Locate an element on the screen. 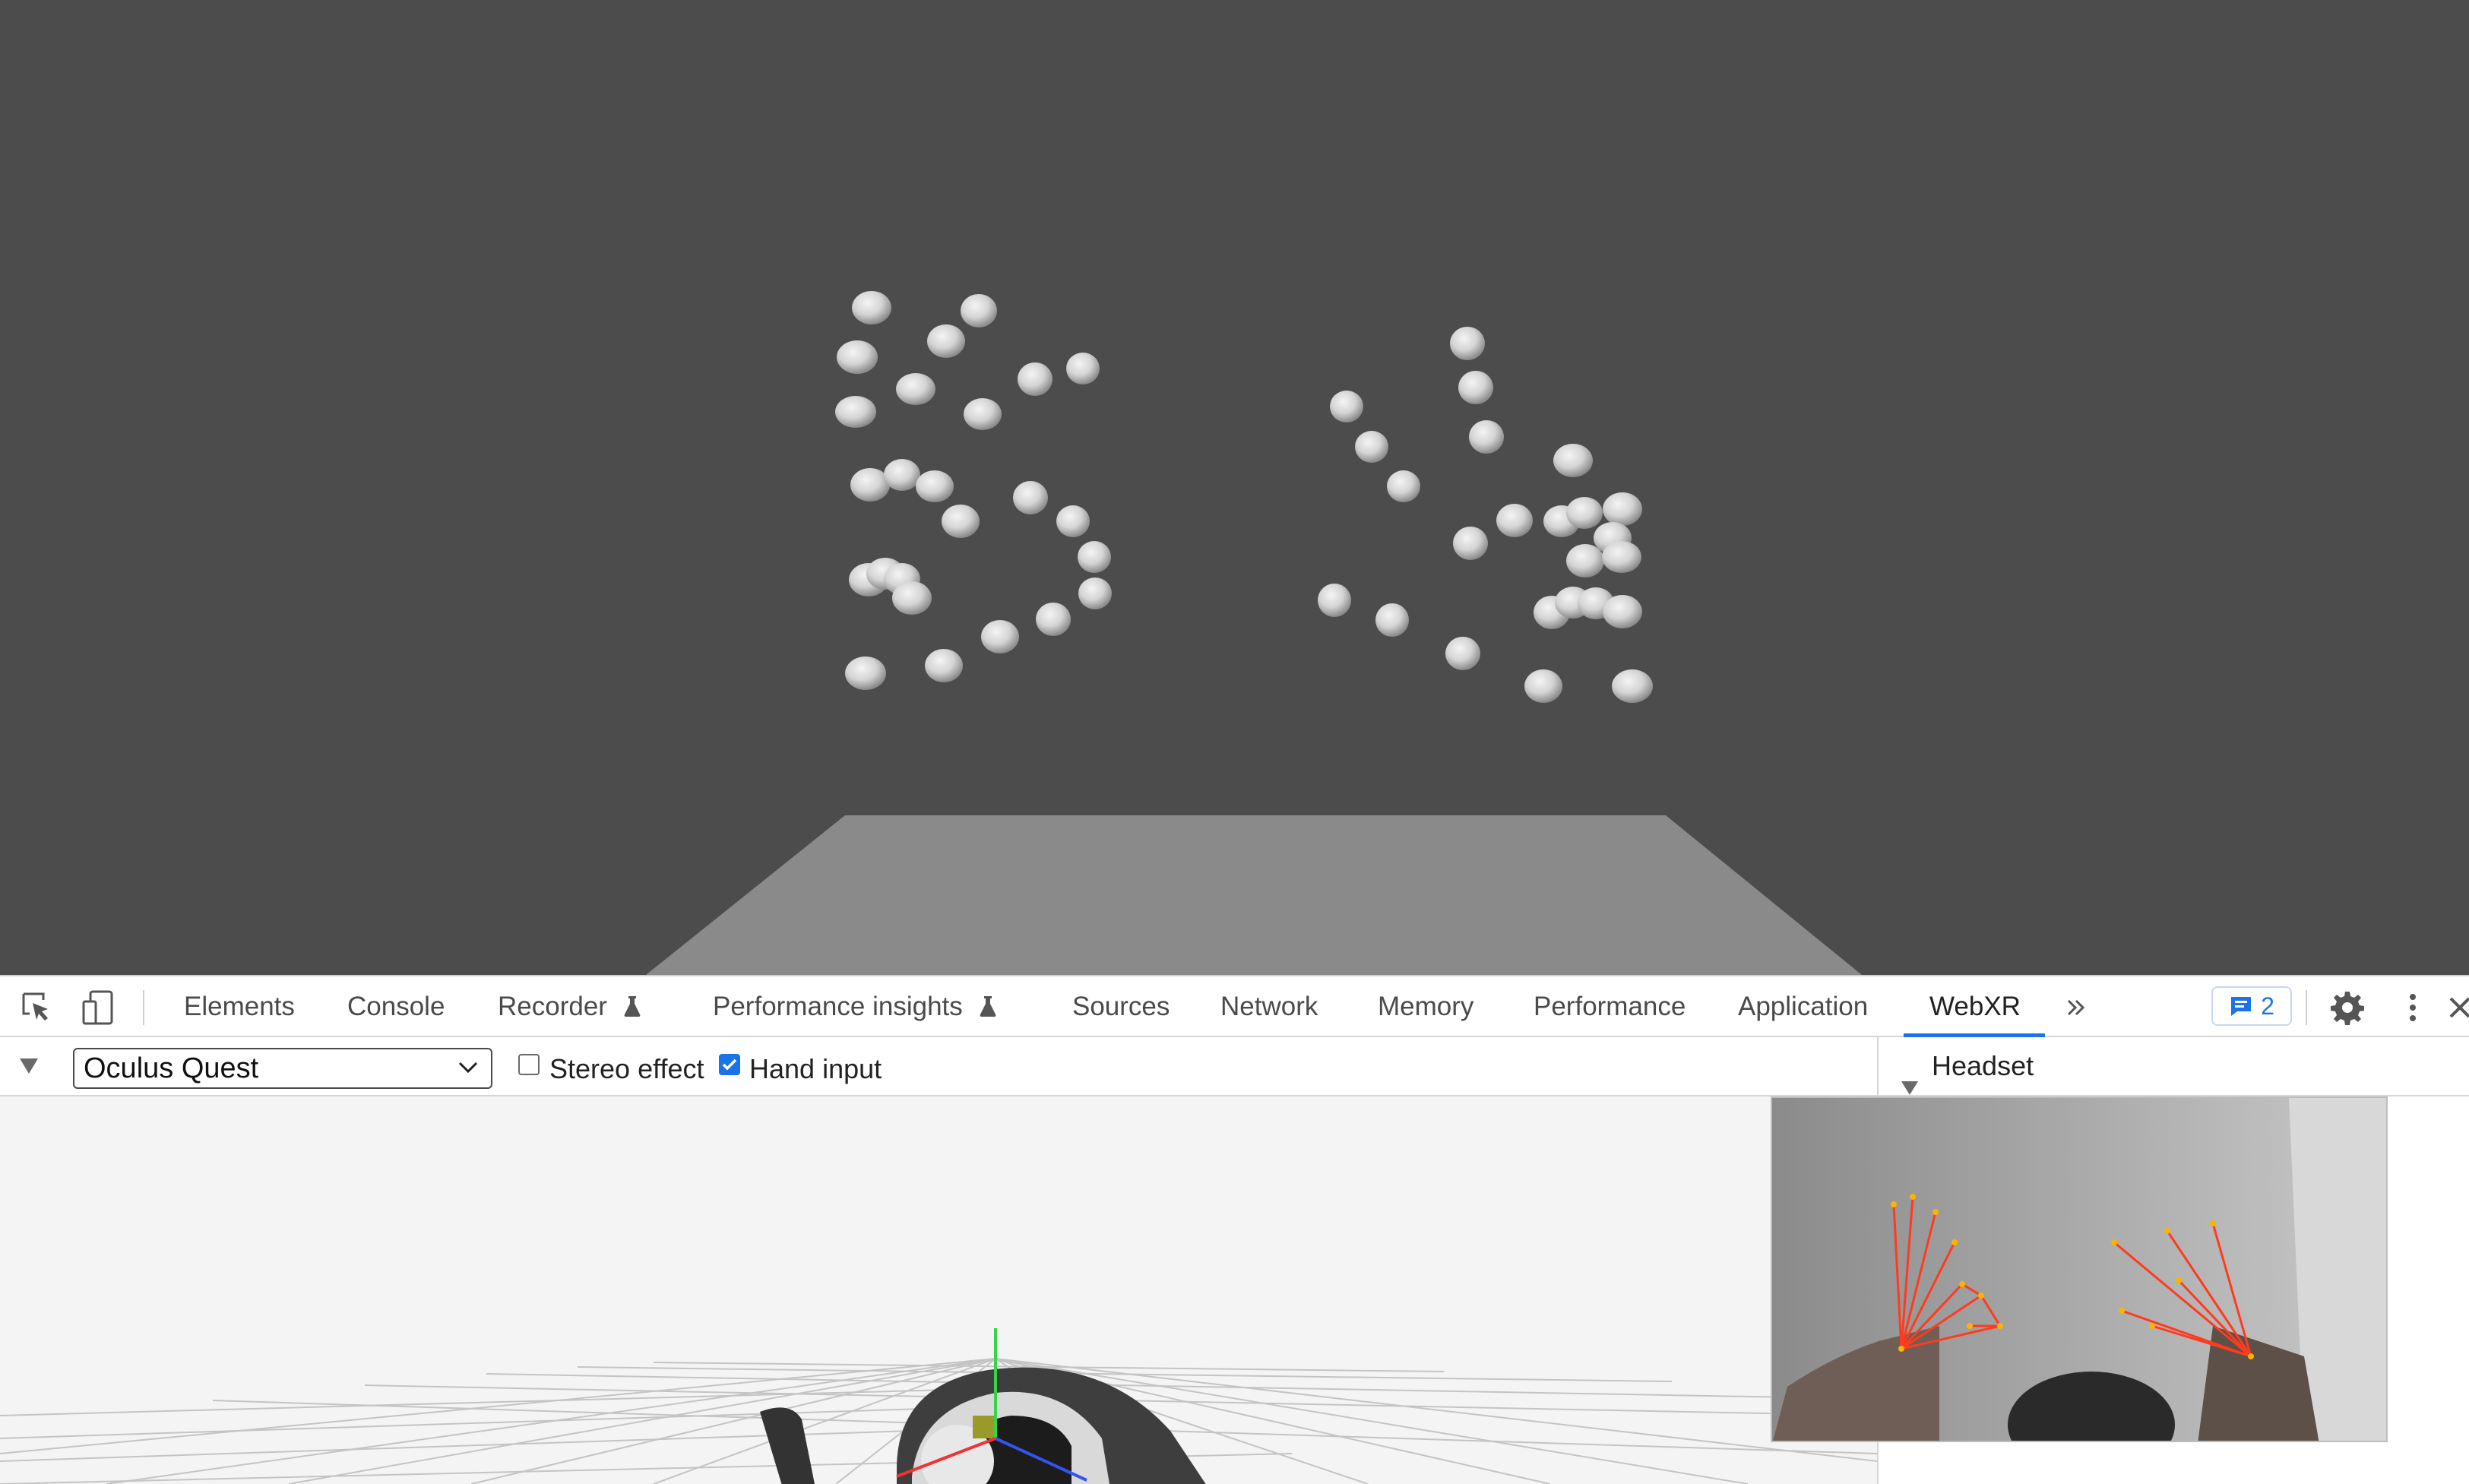 Image resolution: width=2469 pixels, height=1484 pixels. tab-recorder: Recorder is located at coordinates (569, 1006).